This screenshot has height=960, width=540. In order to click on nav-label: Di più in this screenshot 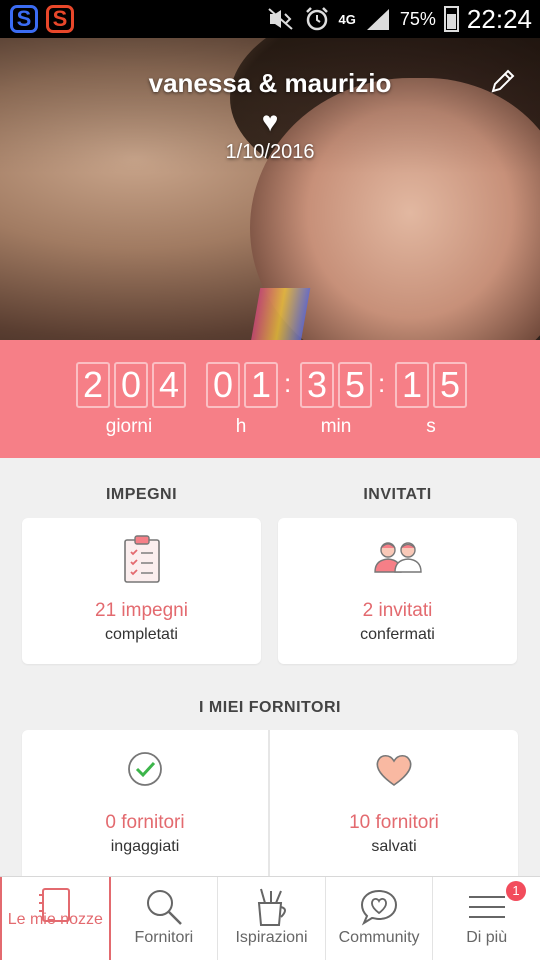, I will do `click(487, 937)`.